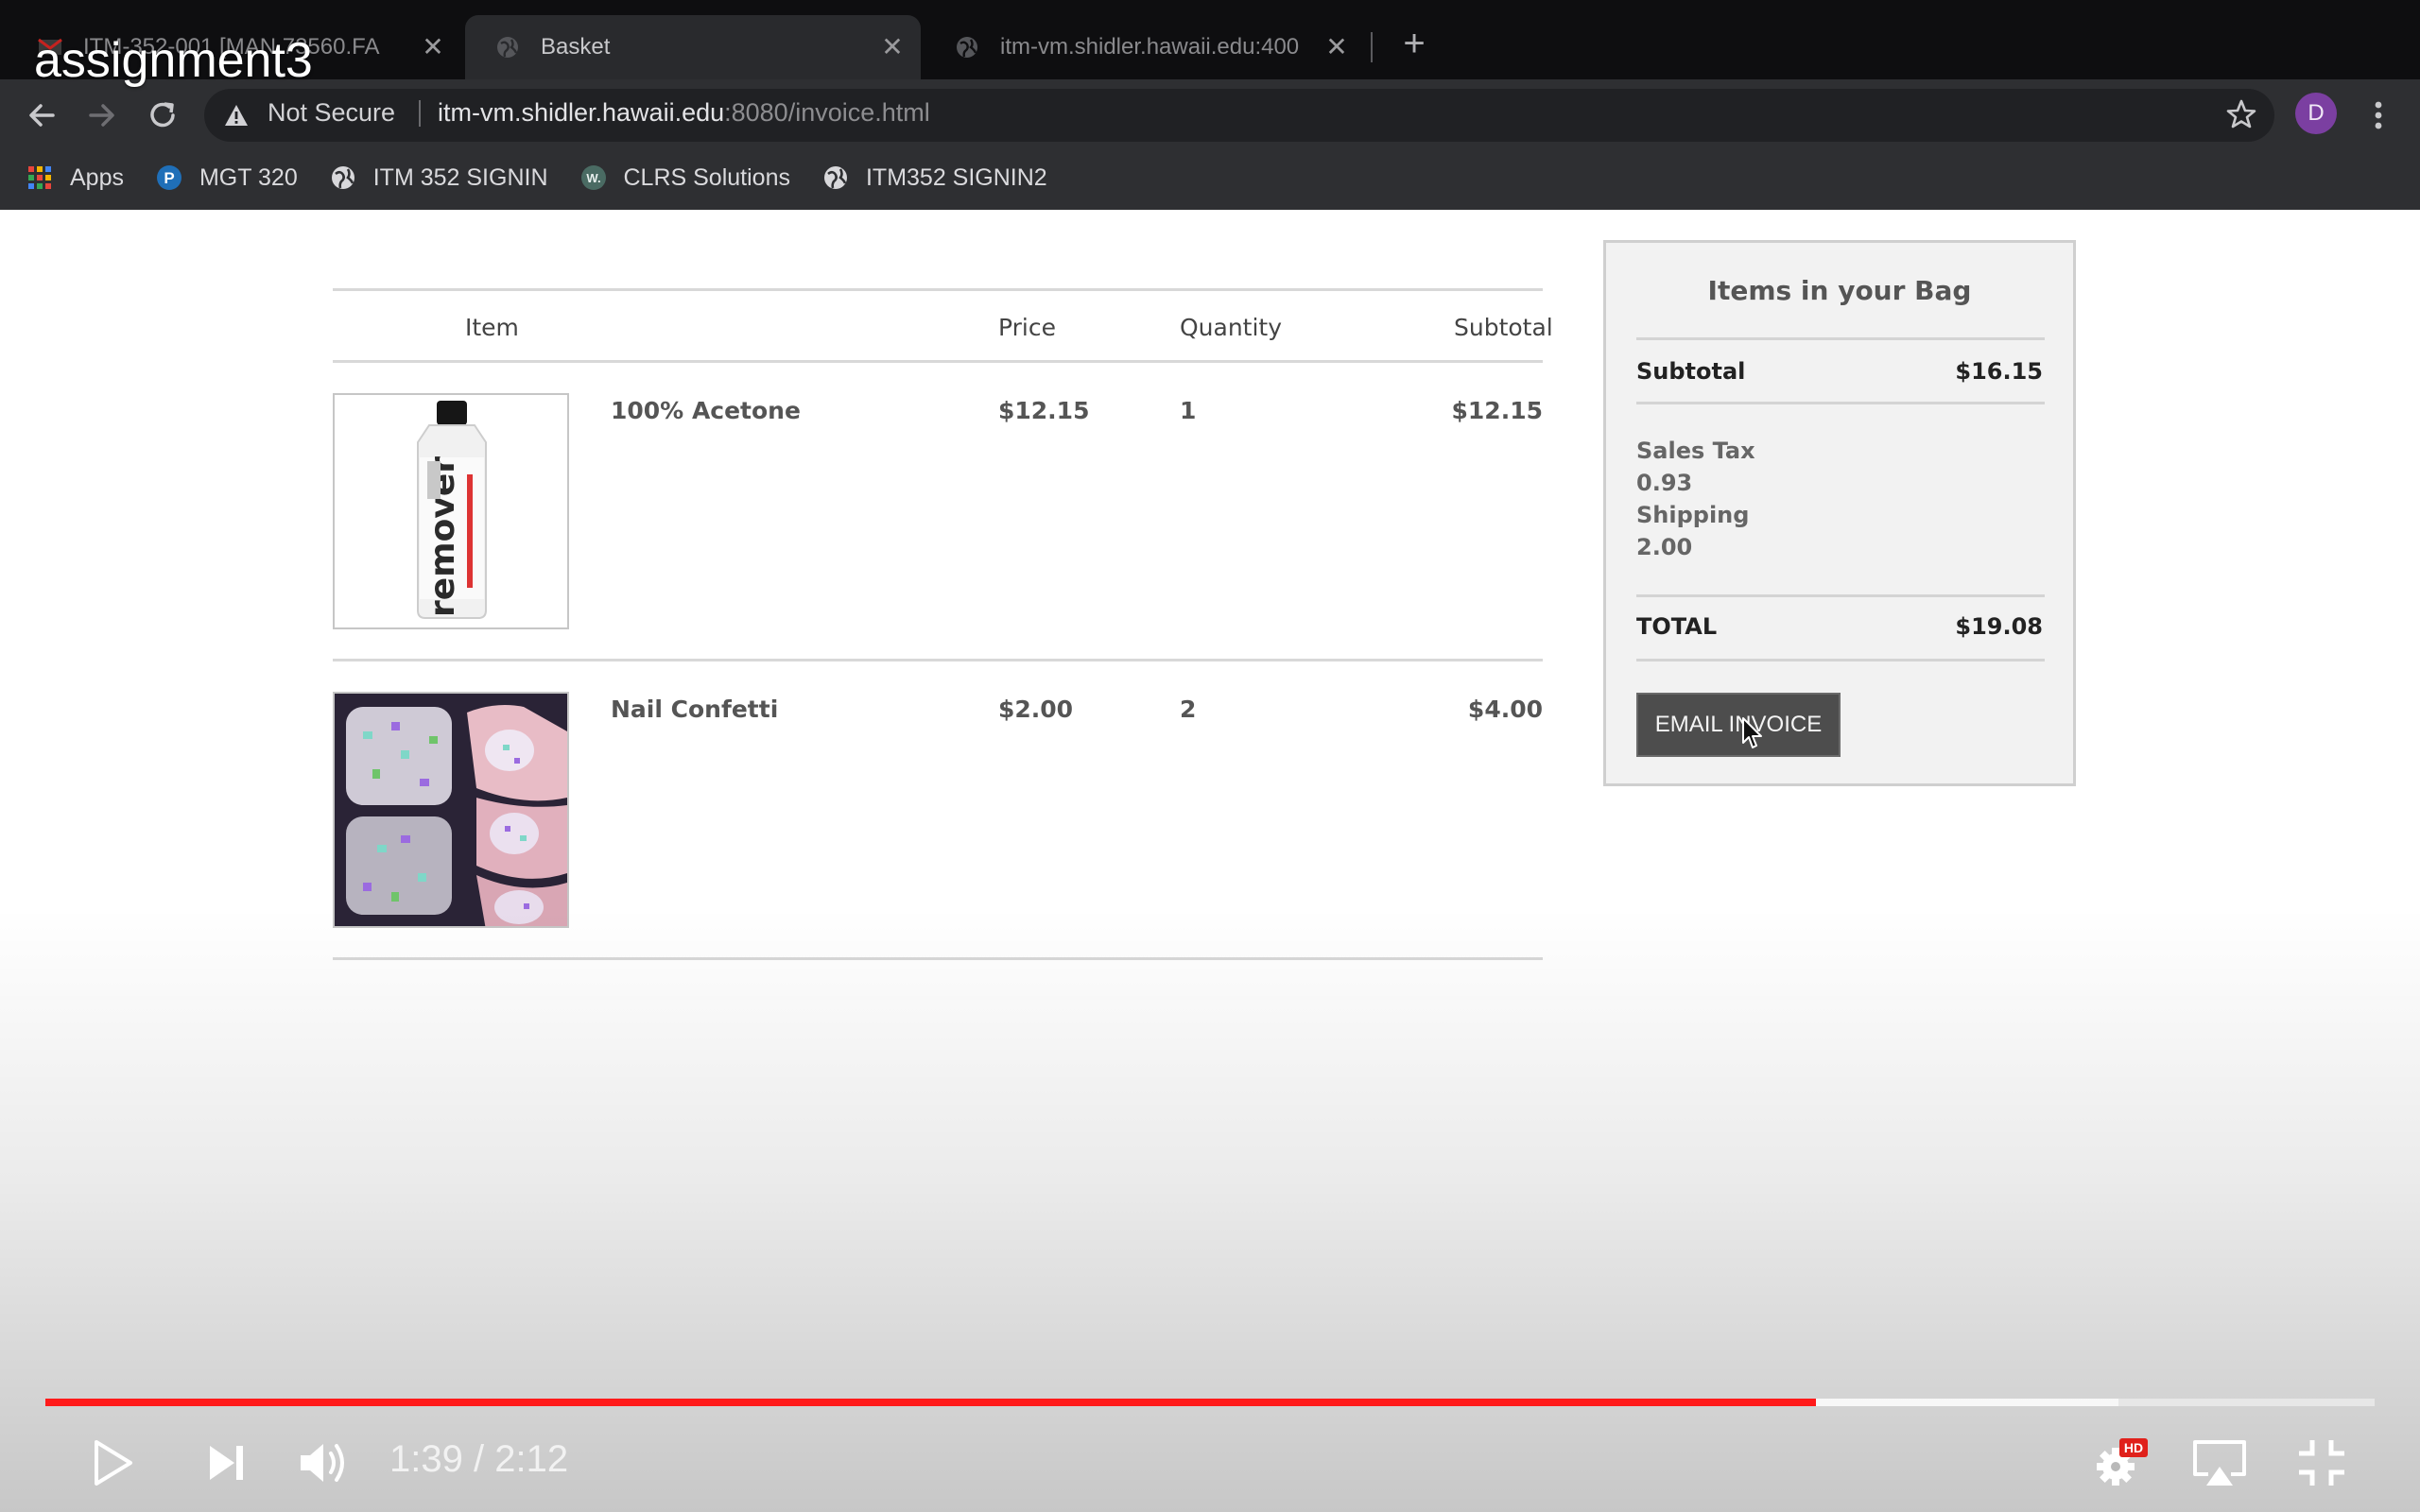  Describe the element at coordinates (582, 112) in the screenshot. I see `url-host: itm-vm.shidler.hawaii.edu` at that location.